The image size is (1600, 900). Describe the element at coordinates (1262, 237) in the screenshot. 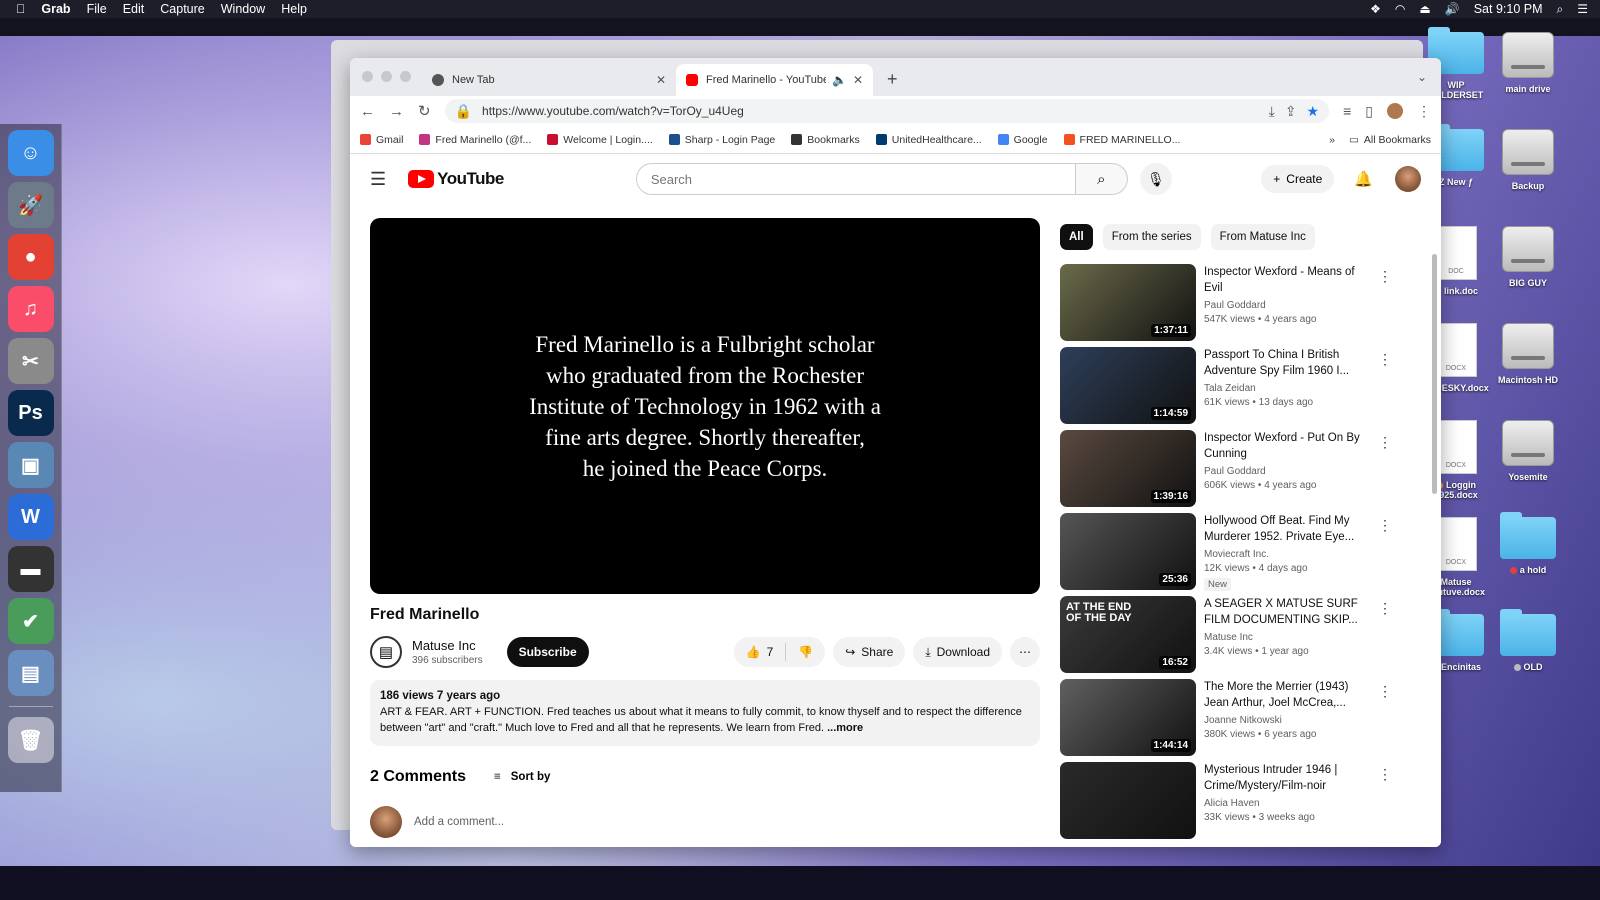

I see `filter-chip: From Matuse Inc` at that location.